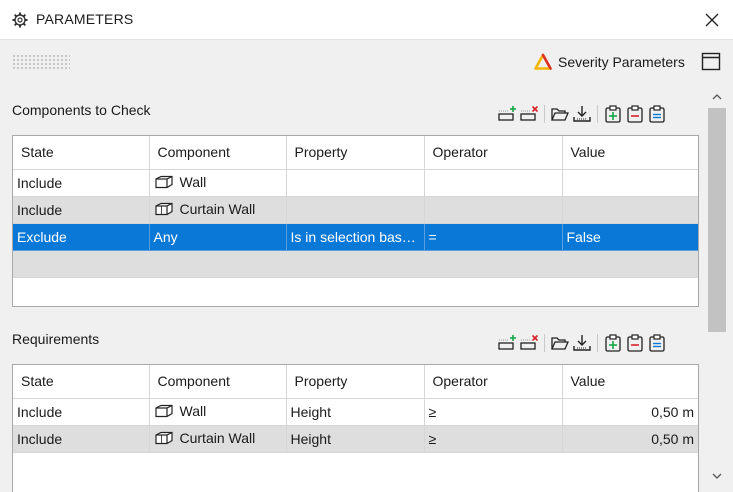 This screenshot has width=733, height=492. I want to click on cell-state: Exclude, so click(81, 237).